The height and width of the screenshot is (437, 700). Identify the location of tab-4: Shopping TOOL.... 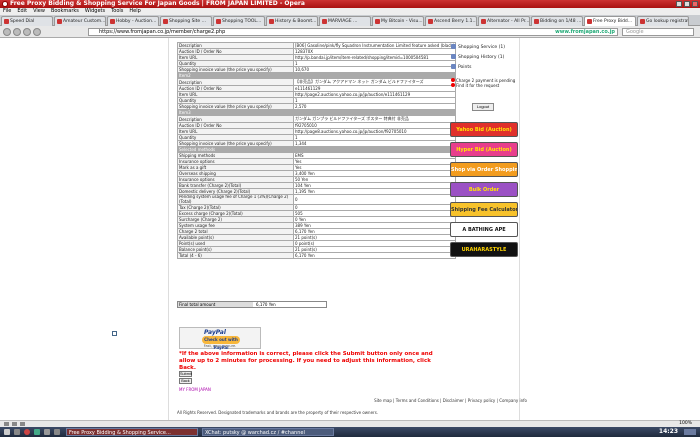
(239, 21).